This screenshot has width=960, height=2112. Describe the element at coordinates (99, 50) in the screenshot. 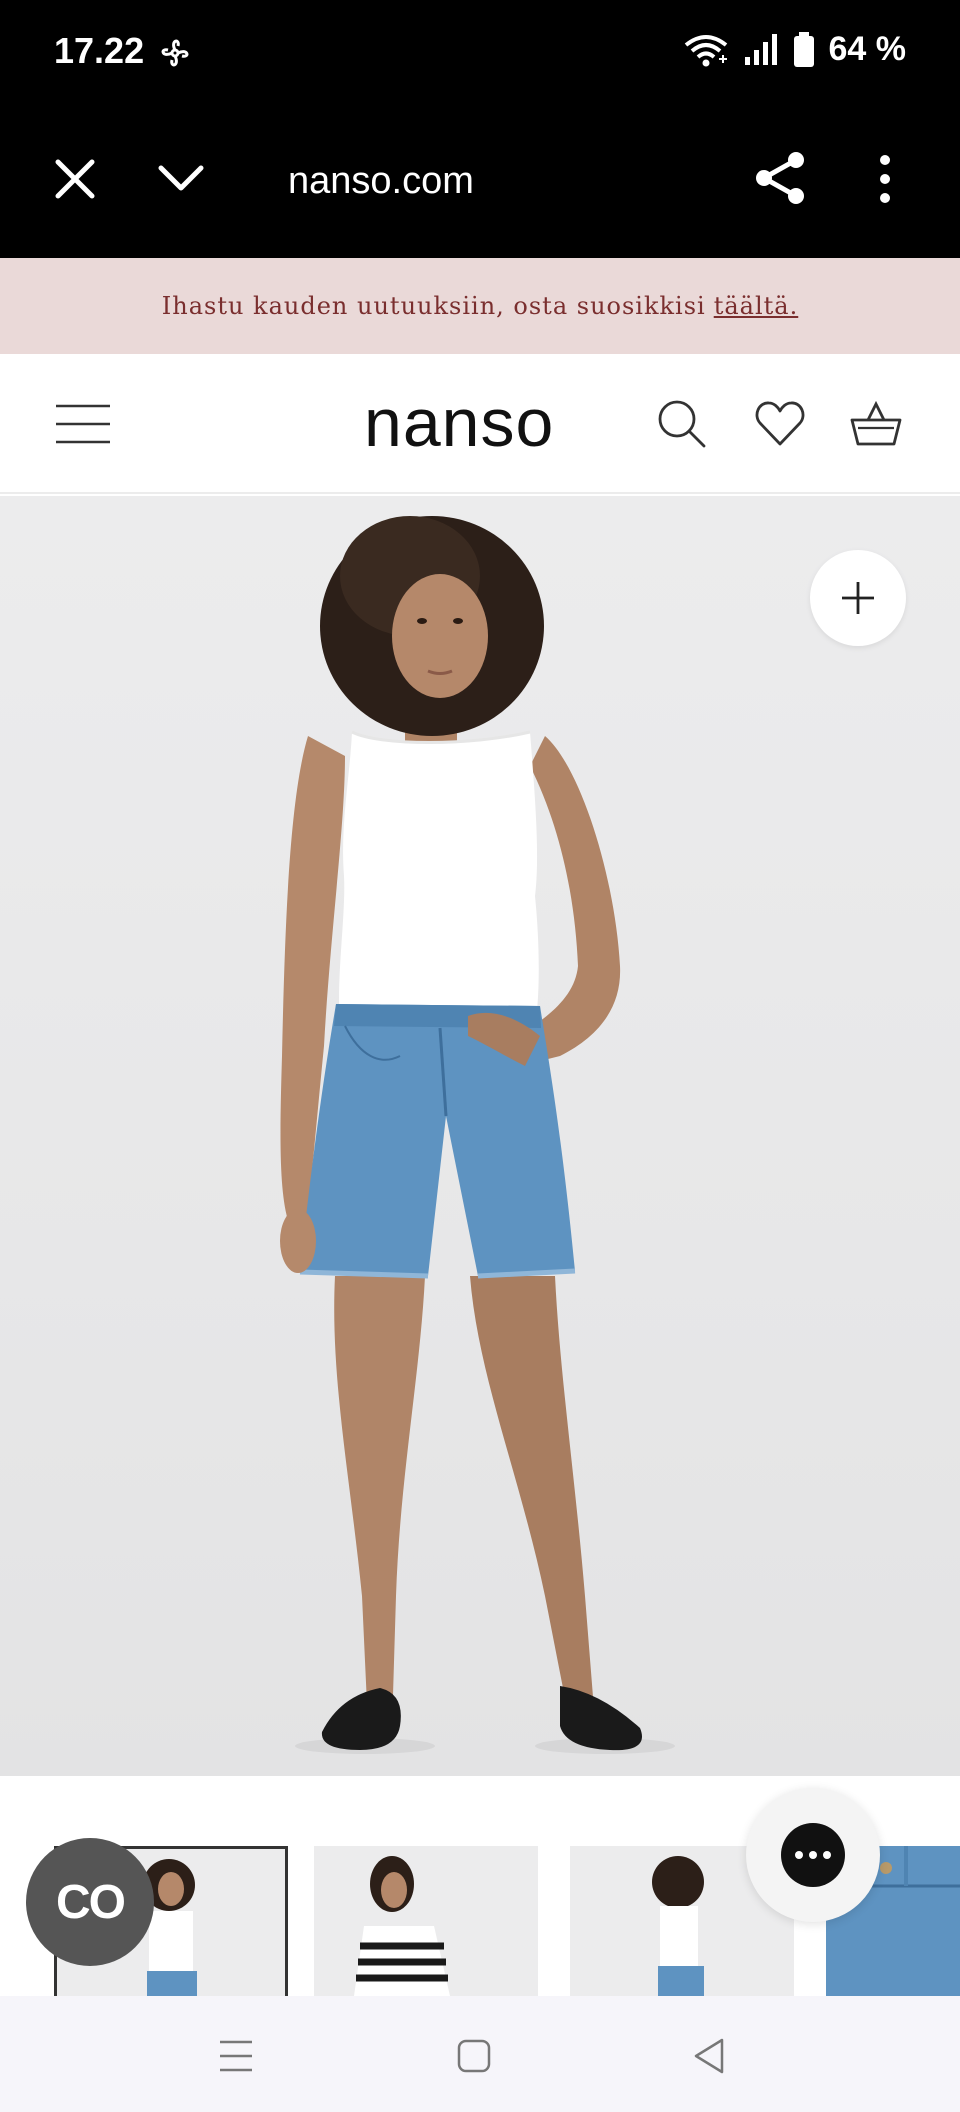

I see `status-time: 17.22` at that location.